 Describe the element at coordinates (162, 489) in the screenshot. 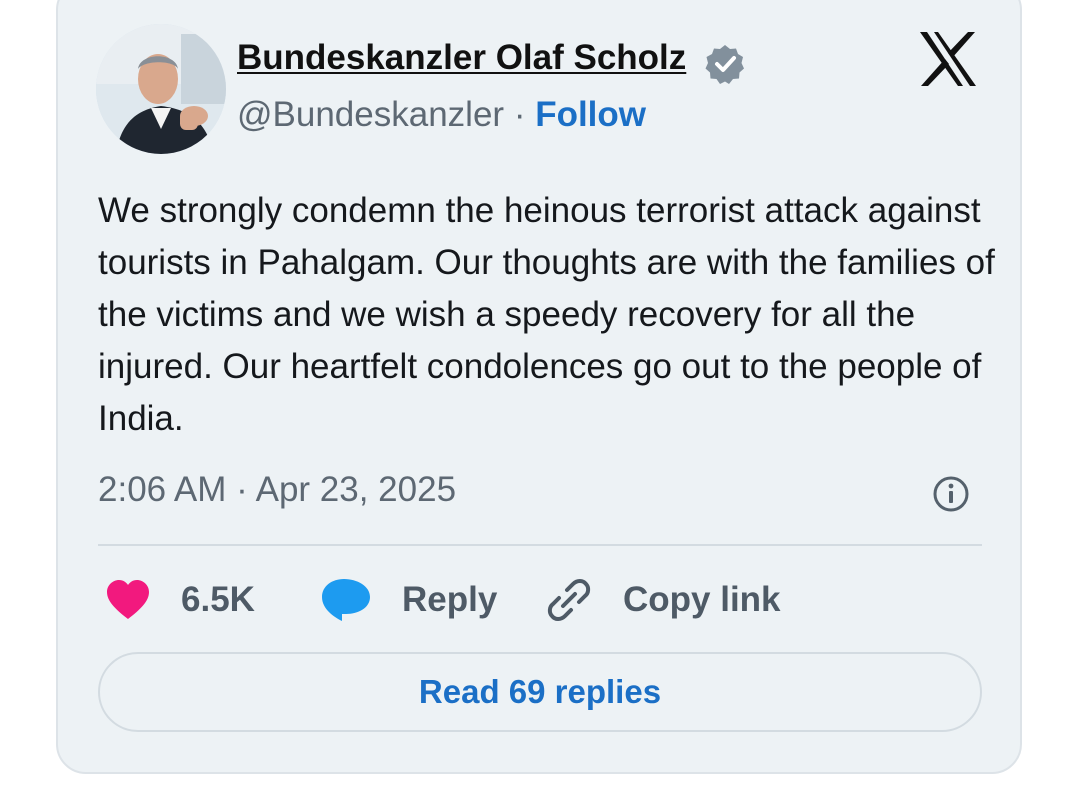

I see `tweet-time: 2:06 AM` at that location.